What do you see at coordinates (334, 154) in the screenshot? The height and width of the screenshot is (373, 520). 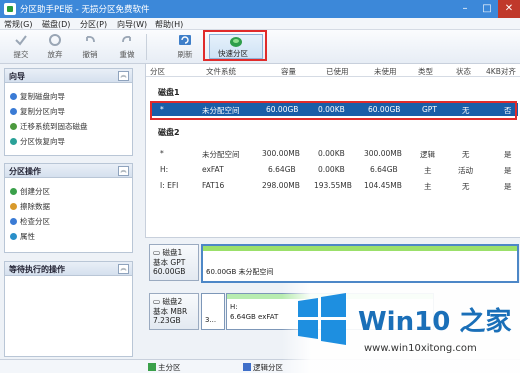 I see `table-row: * 未分配空间 300.00MB 0.00KB 300.00MB 逻辑 无 是` at bounding box center [334, 154].